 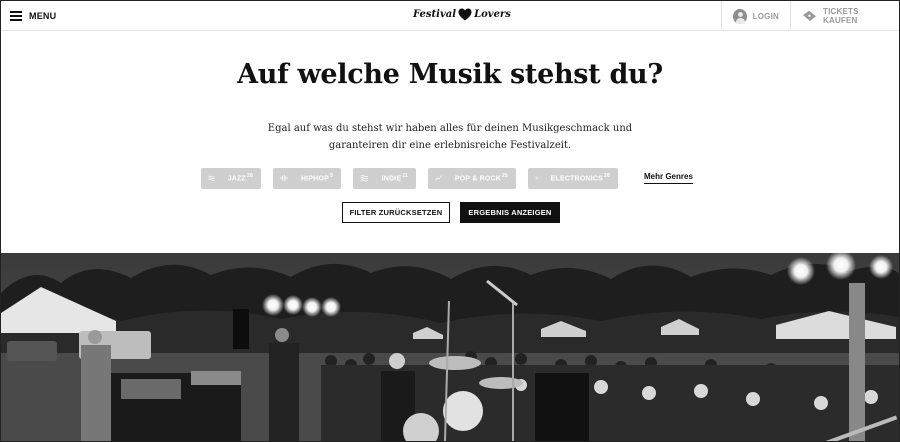 I want to click on festival-lovers-logo: Festival Lovers, so click(x=462, y=14).